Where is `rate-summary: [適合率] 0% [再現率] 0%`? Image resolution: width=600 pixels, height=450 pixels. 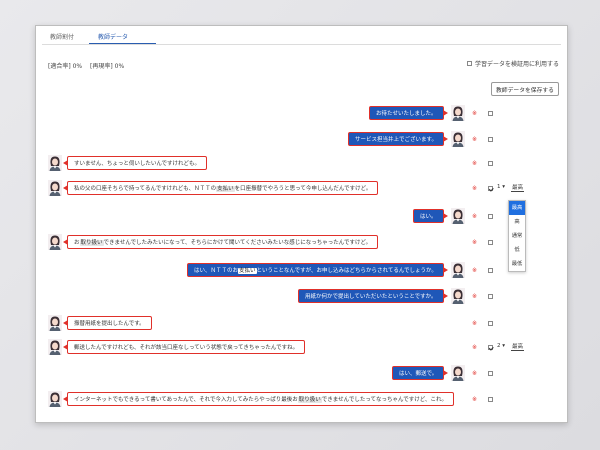
rate-summary: [適合率] 0% [再現率] 0% is located at coordinates (89, 65).